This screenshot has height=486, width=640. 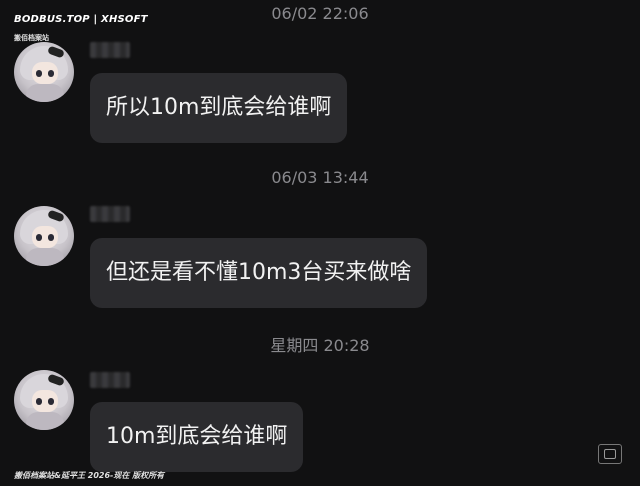 What do you see at coordinates (259, 273) in the screenshot?
I see `message-bubble: 但还是看不懂10m3台买来做啥` at bounding box center [259, 273].